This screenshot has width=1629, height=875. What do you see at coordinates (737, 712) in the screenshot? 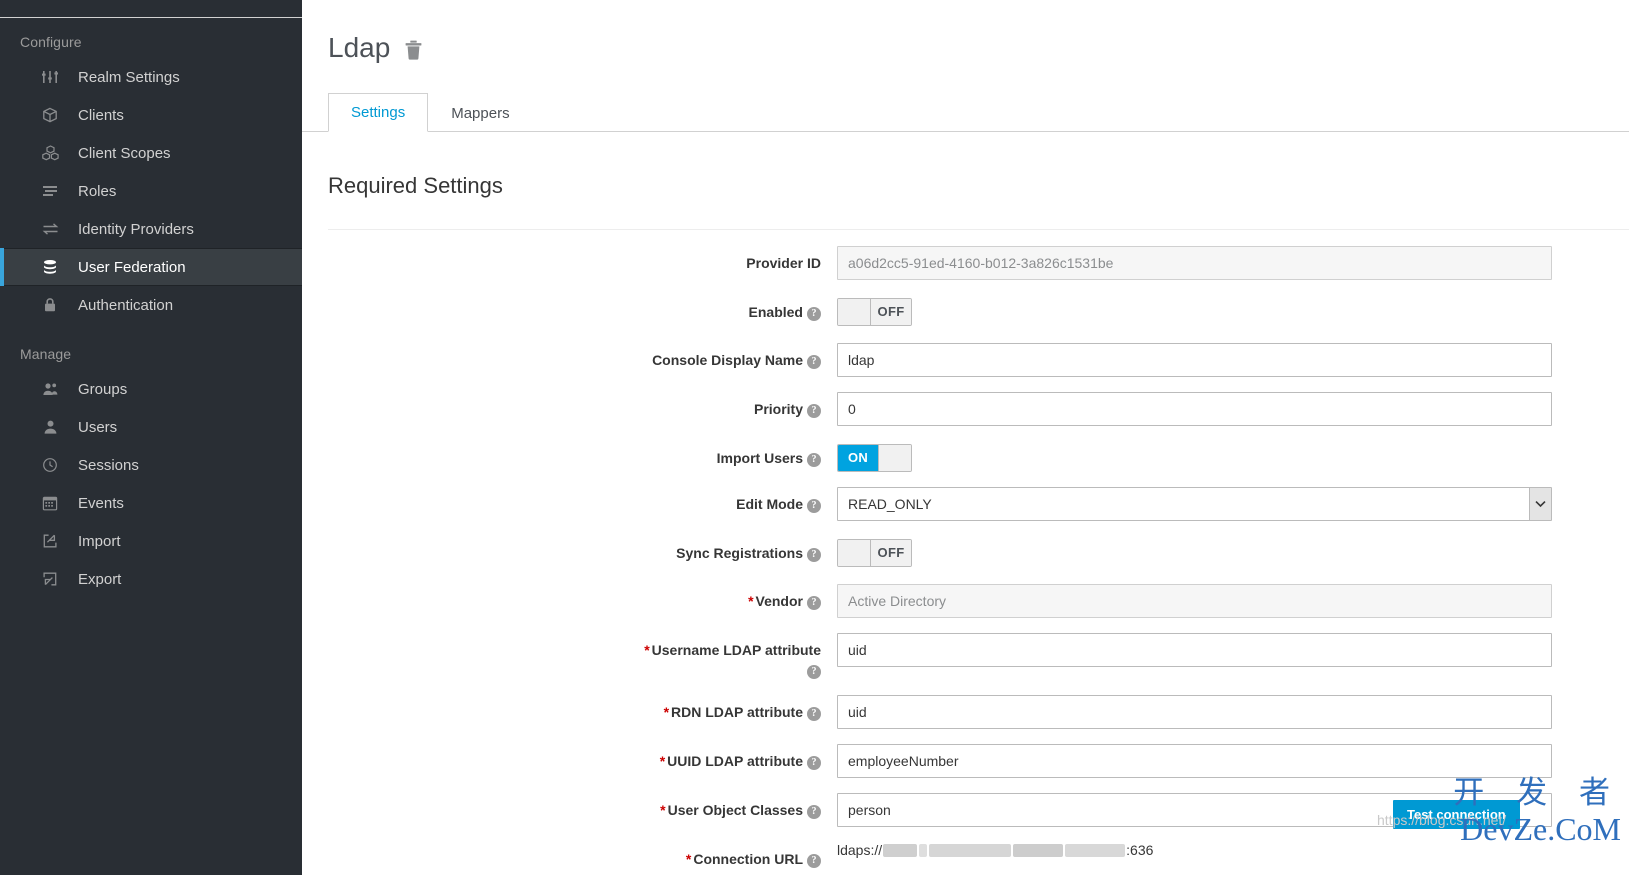
I see `label-text: RDN LDAP attribute` at bounding box center [737, 712].